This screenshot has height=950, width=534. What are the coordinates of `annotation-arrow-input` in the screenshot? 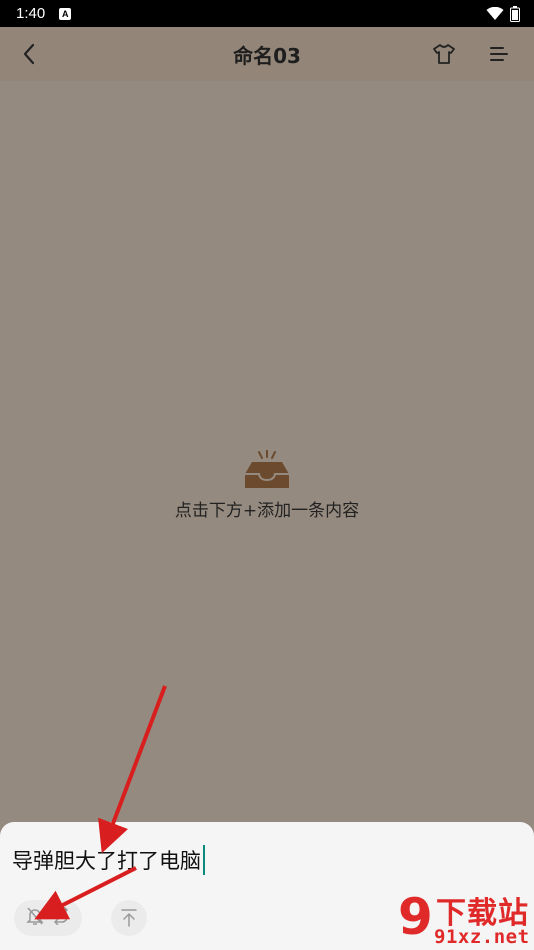 It's located at (132, 769).